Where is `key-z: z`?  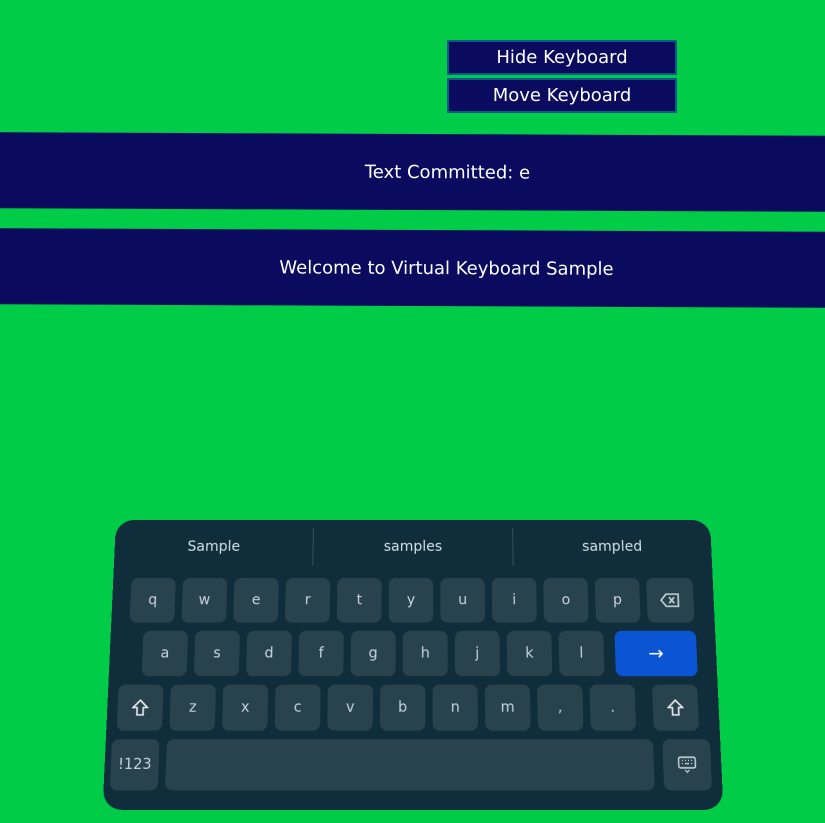
key-z: z is located at coordinates (193, 707).